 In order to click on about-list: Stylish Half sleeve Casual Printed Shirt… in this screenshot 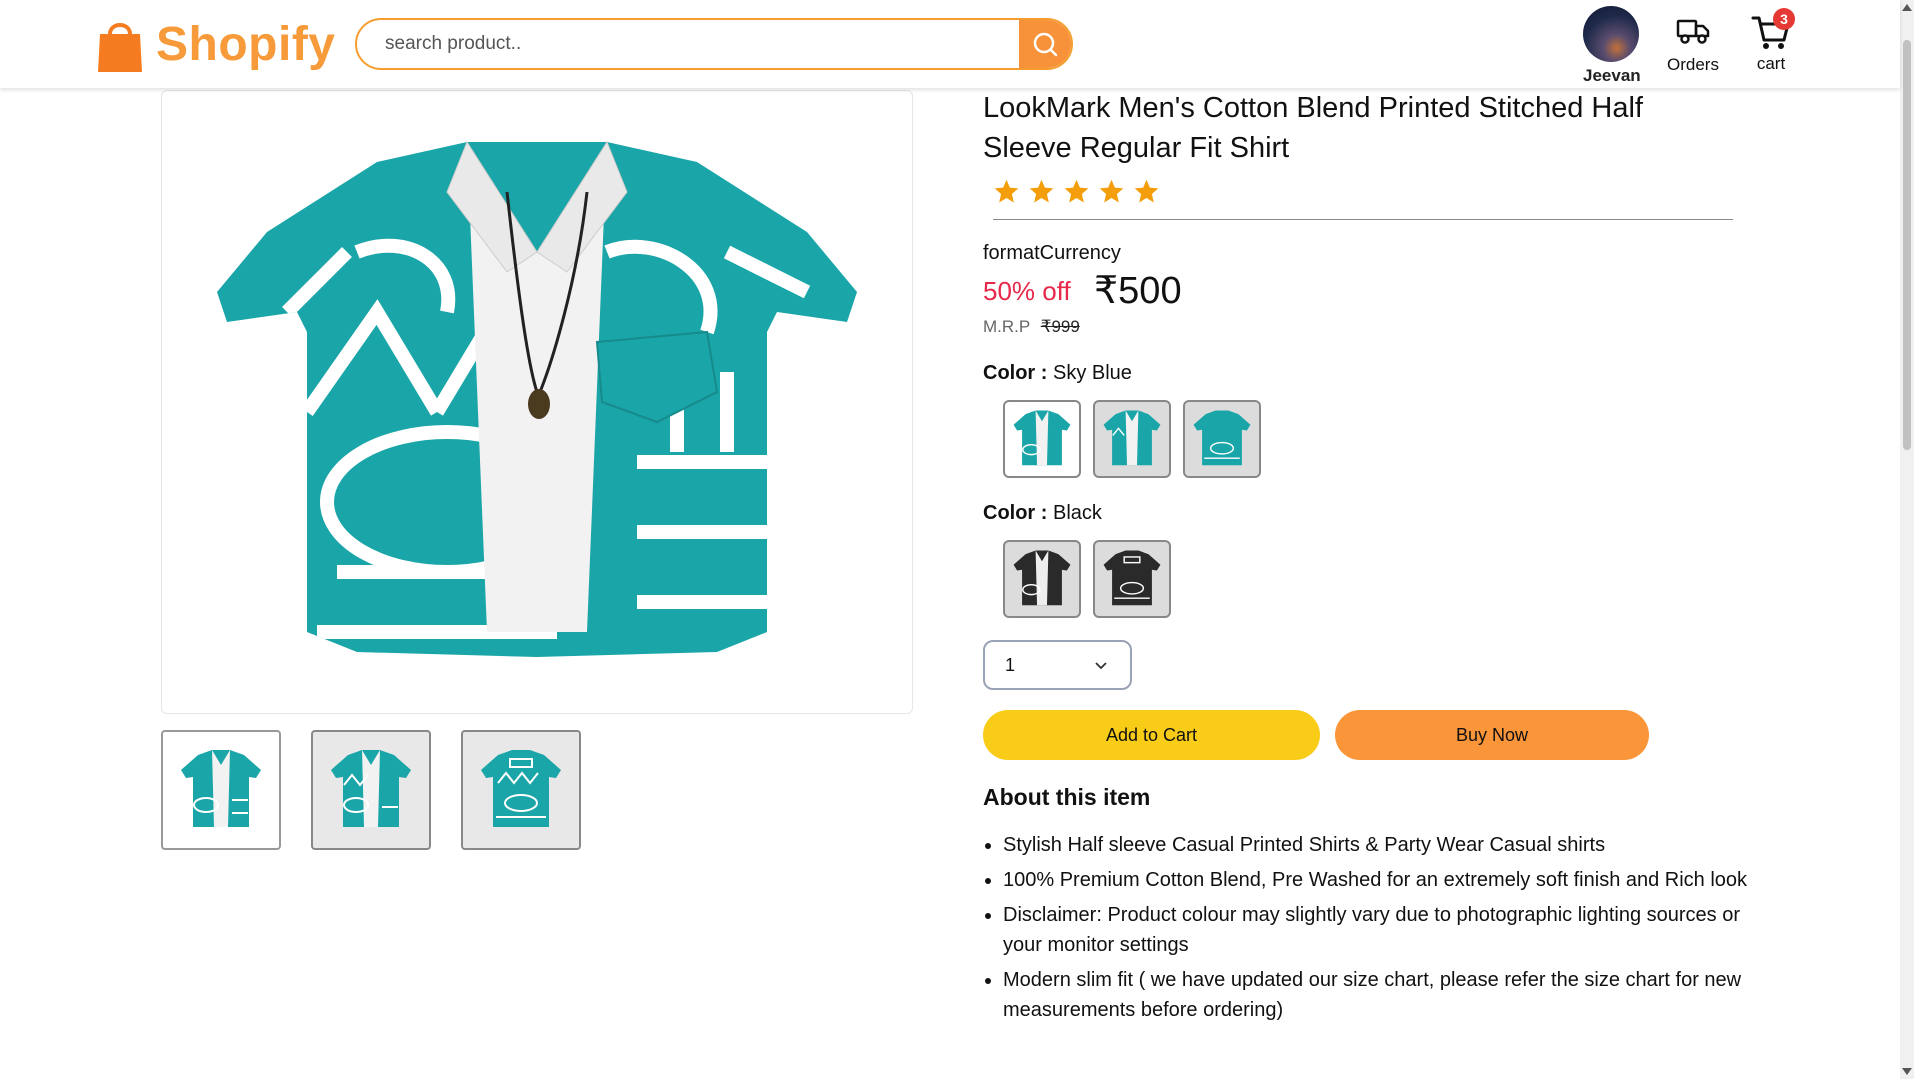, I will do `click(1378, 930)`.